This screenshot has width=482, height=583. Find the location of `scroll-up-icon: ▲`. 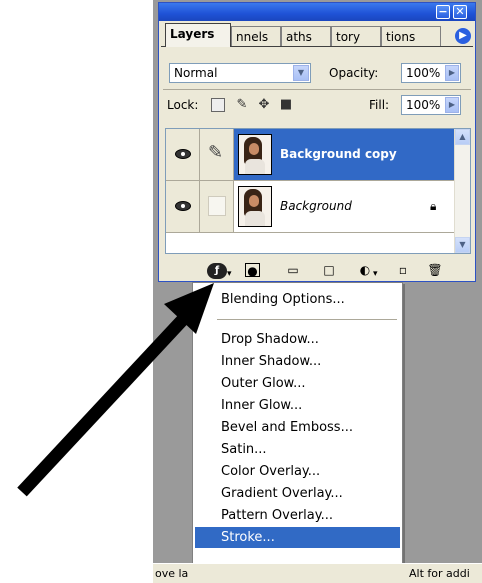

scroll-up-icon: ▲ is located at coordinates (462, 137).